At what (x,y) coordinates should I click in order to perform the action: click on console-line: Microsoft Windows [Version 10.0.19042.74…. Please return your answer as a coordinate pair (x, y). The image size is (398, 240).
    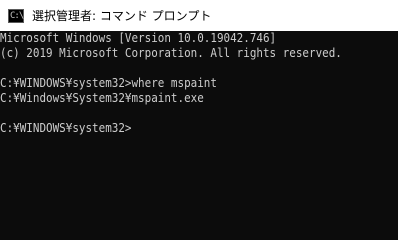
    Looking at the image, I should click on (138, 38).